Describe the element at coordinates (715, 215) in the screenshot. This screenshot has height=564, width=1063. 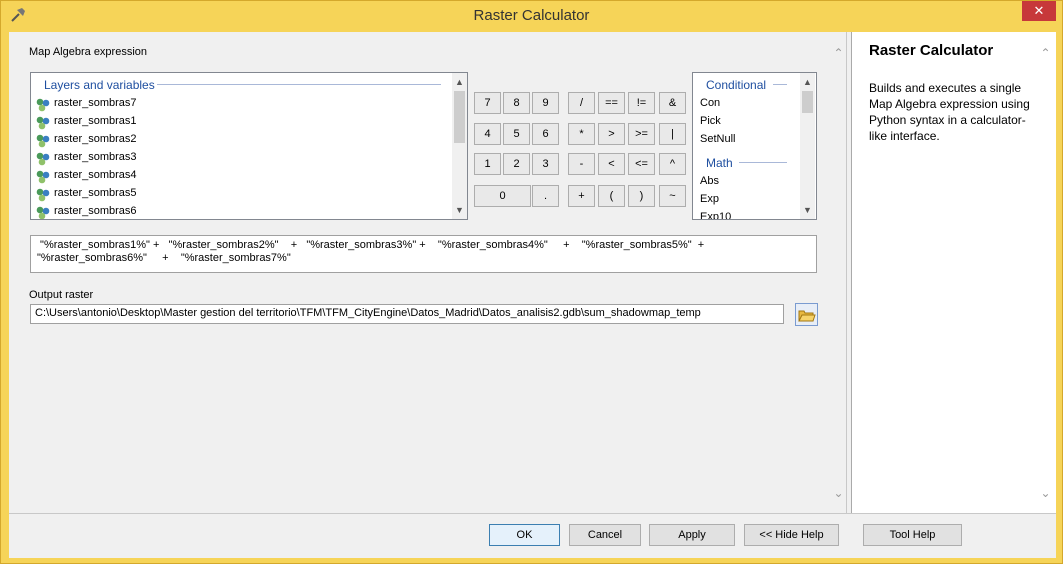
I see `function-item: Exp10` at that location.